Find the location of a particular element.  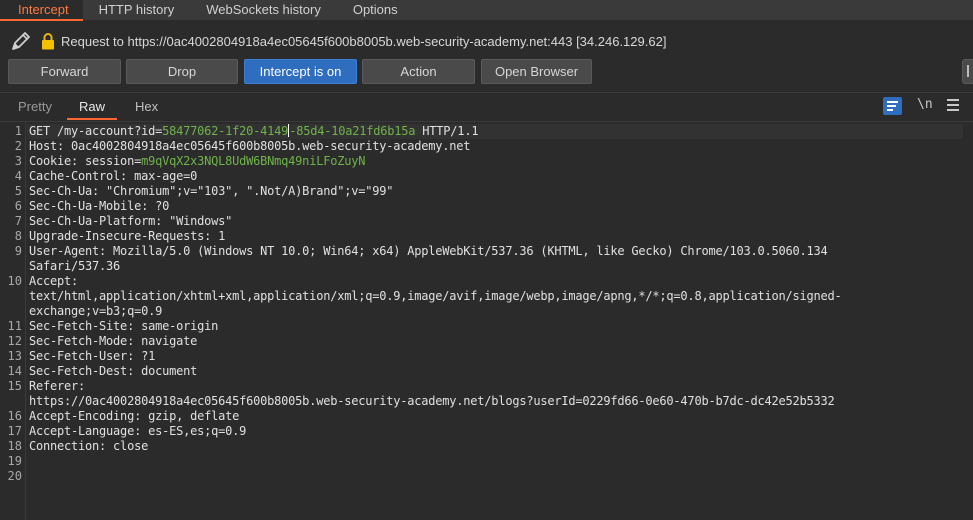

line-number: 7 is located at coordinates (18, 221).